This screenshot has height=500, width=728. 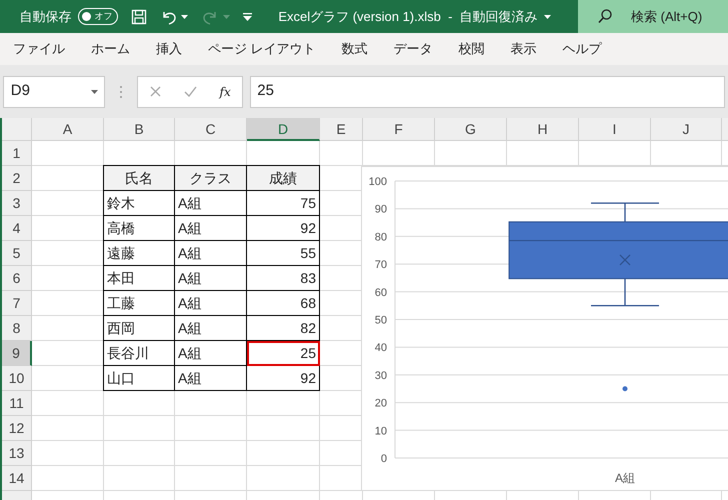 I want to click on table-cell: 長谷川, so click(x=139, y=353).